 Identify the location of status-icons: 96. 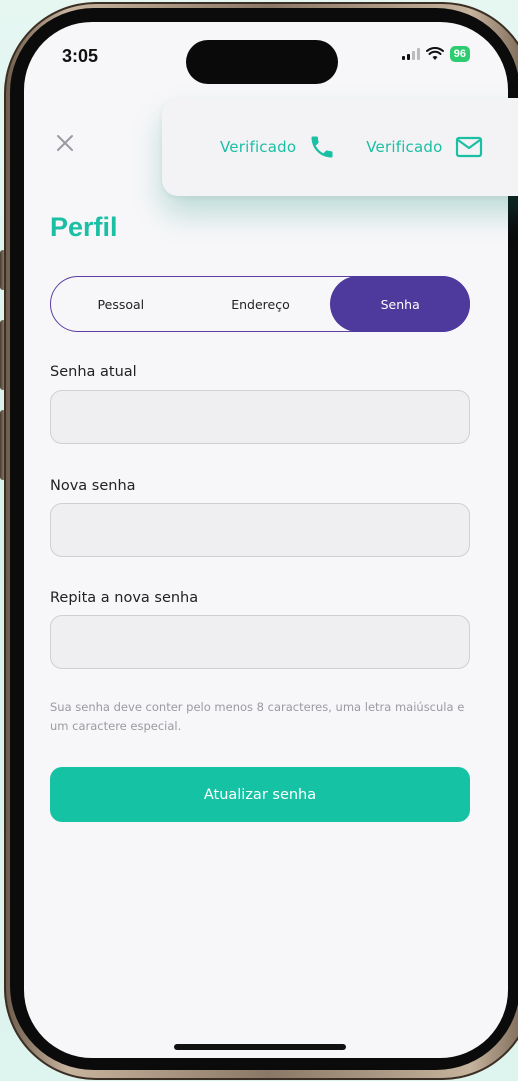
(435, 54).